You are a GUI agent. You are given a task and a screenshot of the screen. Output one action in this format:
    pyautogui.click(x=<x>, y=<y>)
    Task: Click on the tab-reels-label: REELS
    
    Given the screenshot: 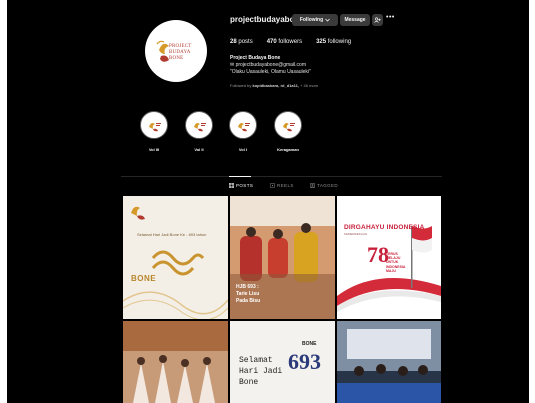 What is the action you would take?
    pyautogui.click(x=285, y=185)
    